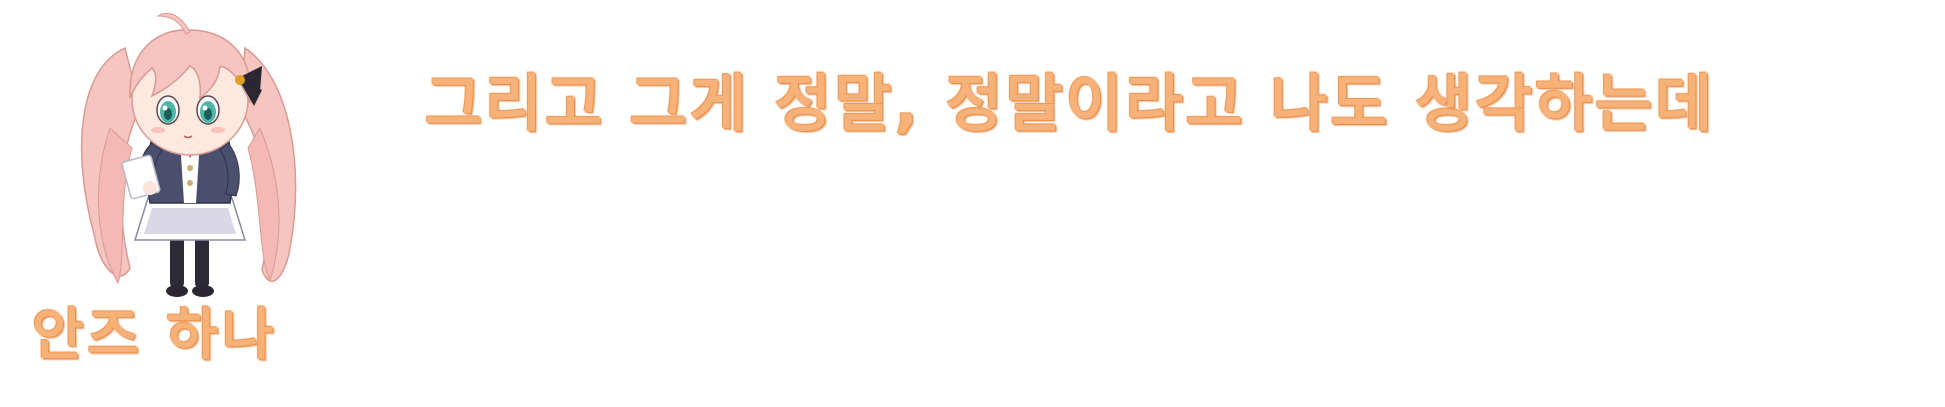 Image resolution: width=1945 pixels, height=407 pixels. What do you see at coordinates (154, 336) in the screenshot?
I see `speaker-name: 안즈 하나` at bounding box center [154, 336].